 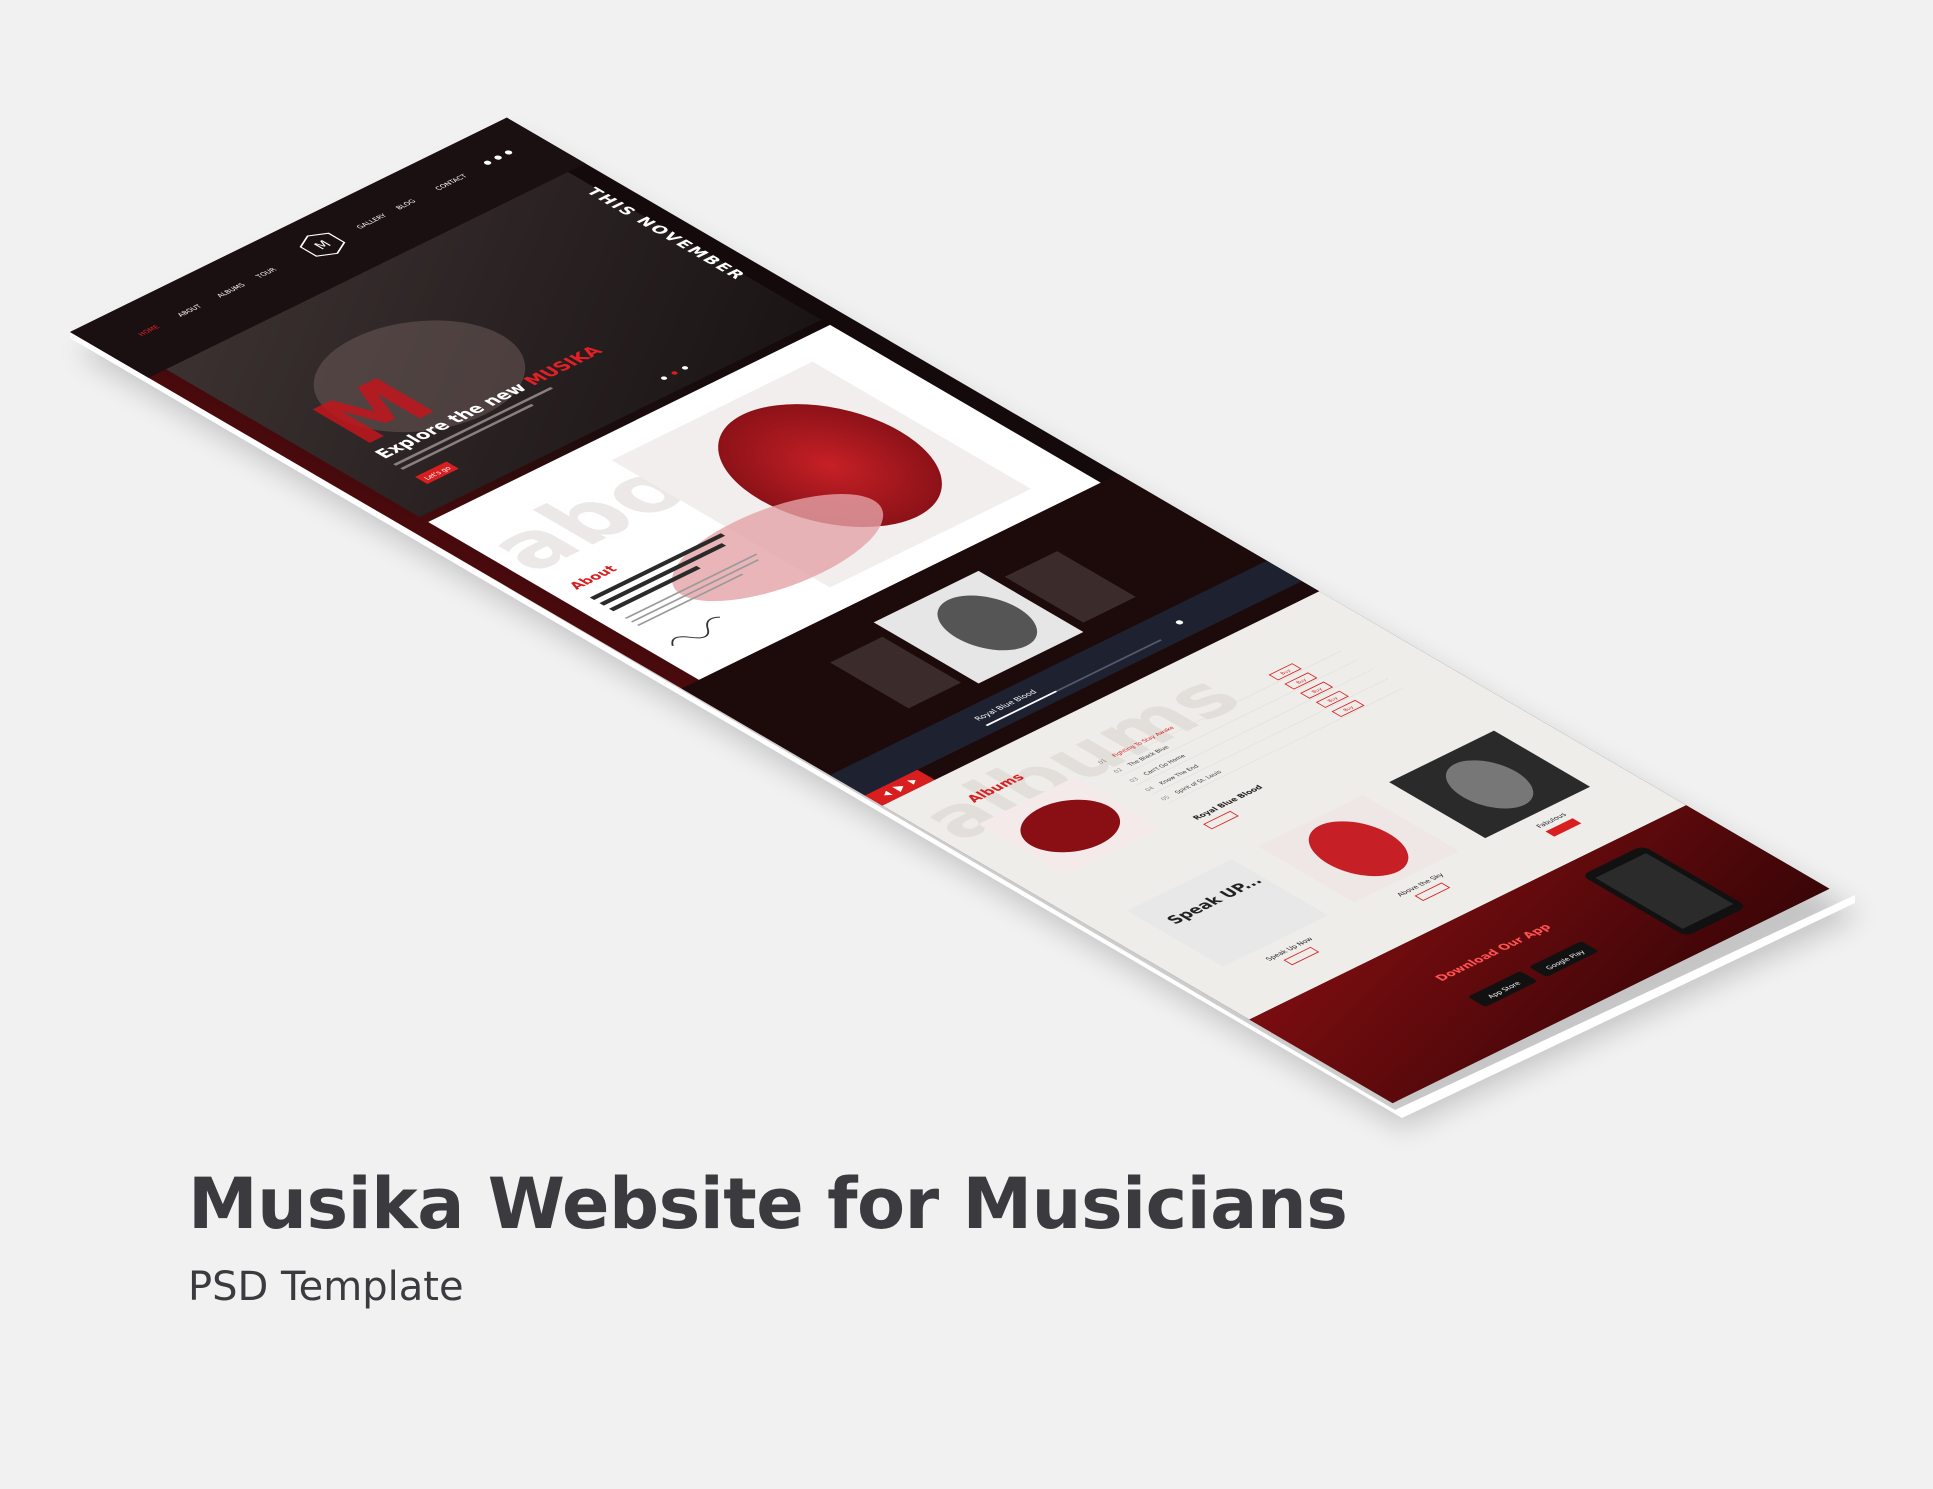 What do you see at coordinates (326, 1287) in the screenshot?
I see `presentation-subtitle: PSD Template` at bounding box center [326, 1287].